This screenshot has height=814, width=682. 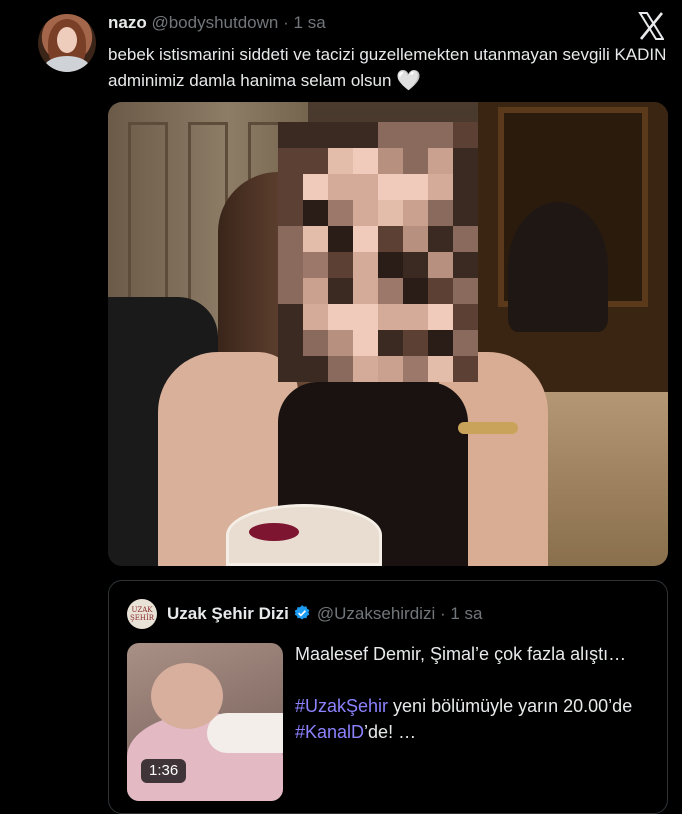 What do you see at coordinates (651, 26) in the screenshot?
I see `x-logo-icon` at bounding box center [651, 26].